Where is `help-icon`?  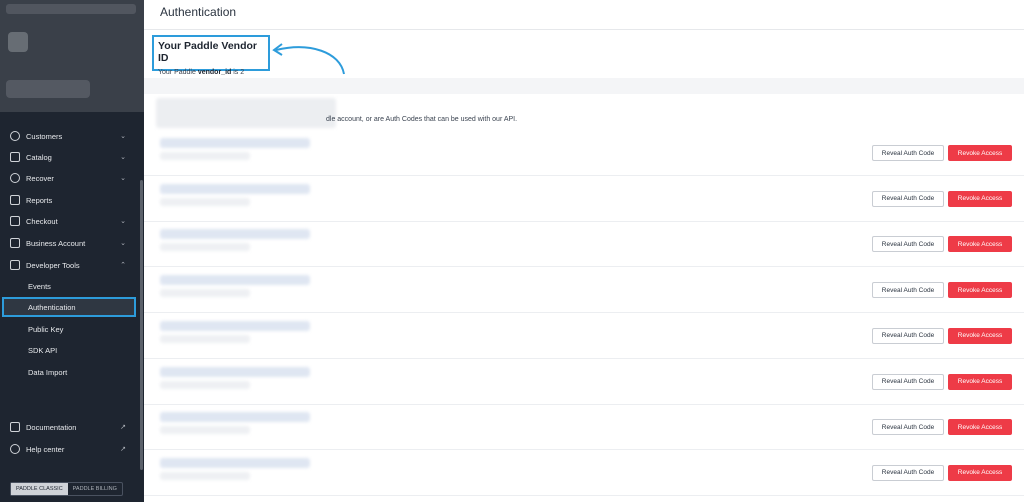
help-icon is located at coordinates (15, 449).